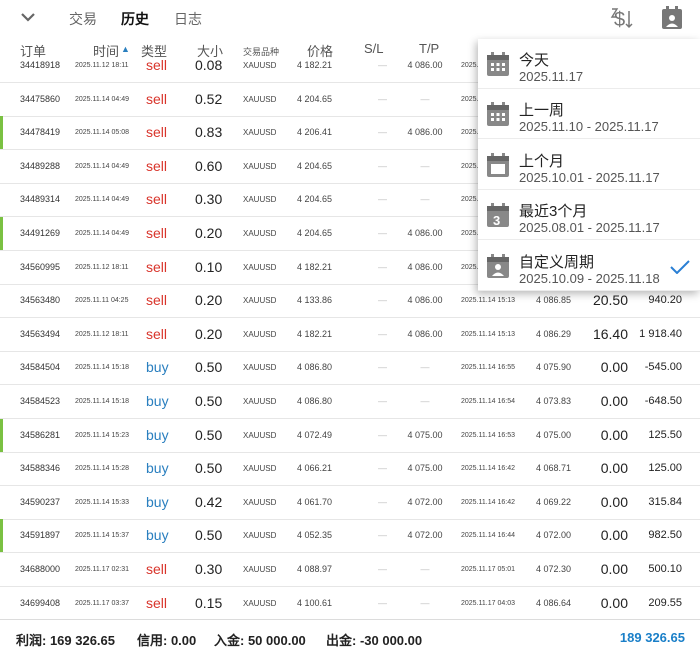  What do you see at coordinates (28, 17) in the screenshot?
I see `chevron-down-icon` at bounding box center [28, 17].